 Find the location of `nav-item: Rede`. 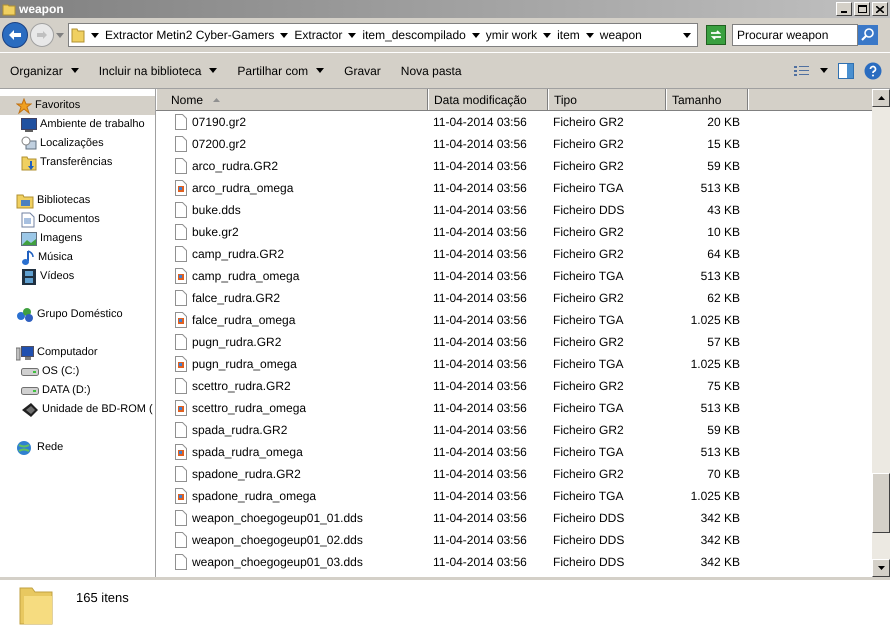

nav-item: Rede is located at coordinates (77, 447).